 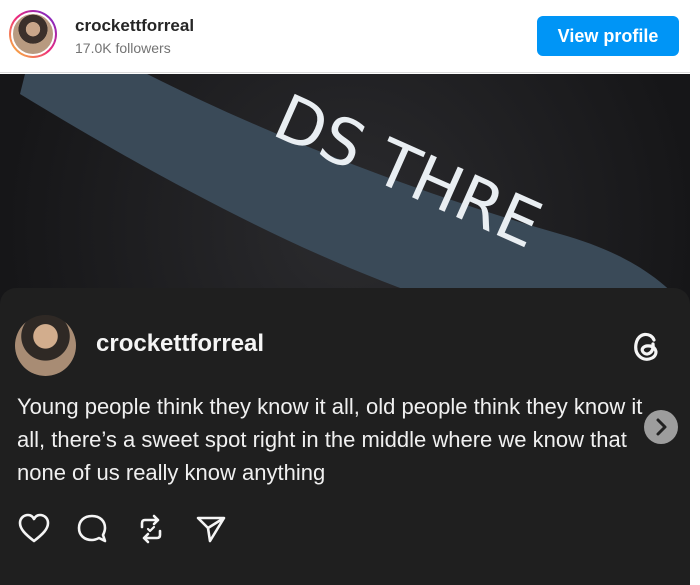 What do you see at coordinates (695, 292) in the screenshot?
I see `page-edge` at bounding box center [695, 292].